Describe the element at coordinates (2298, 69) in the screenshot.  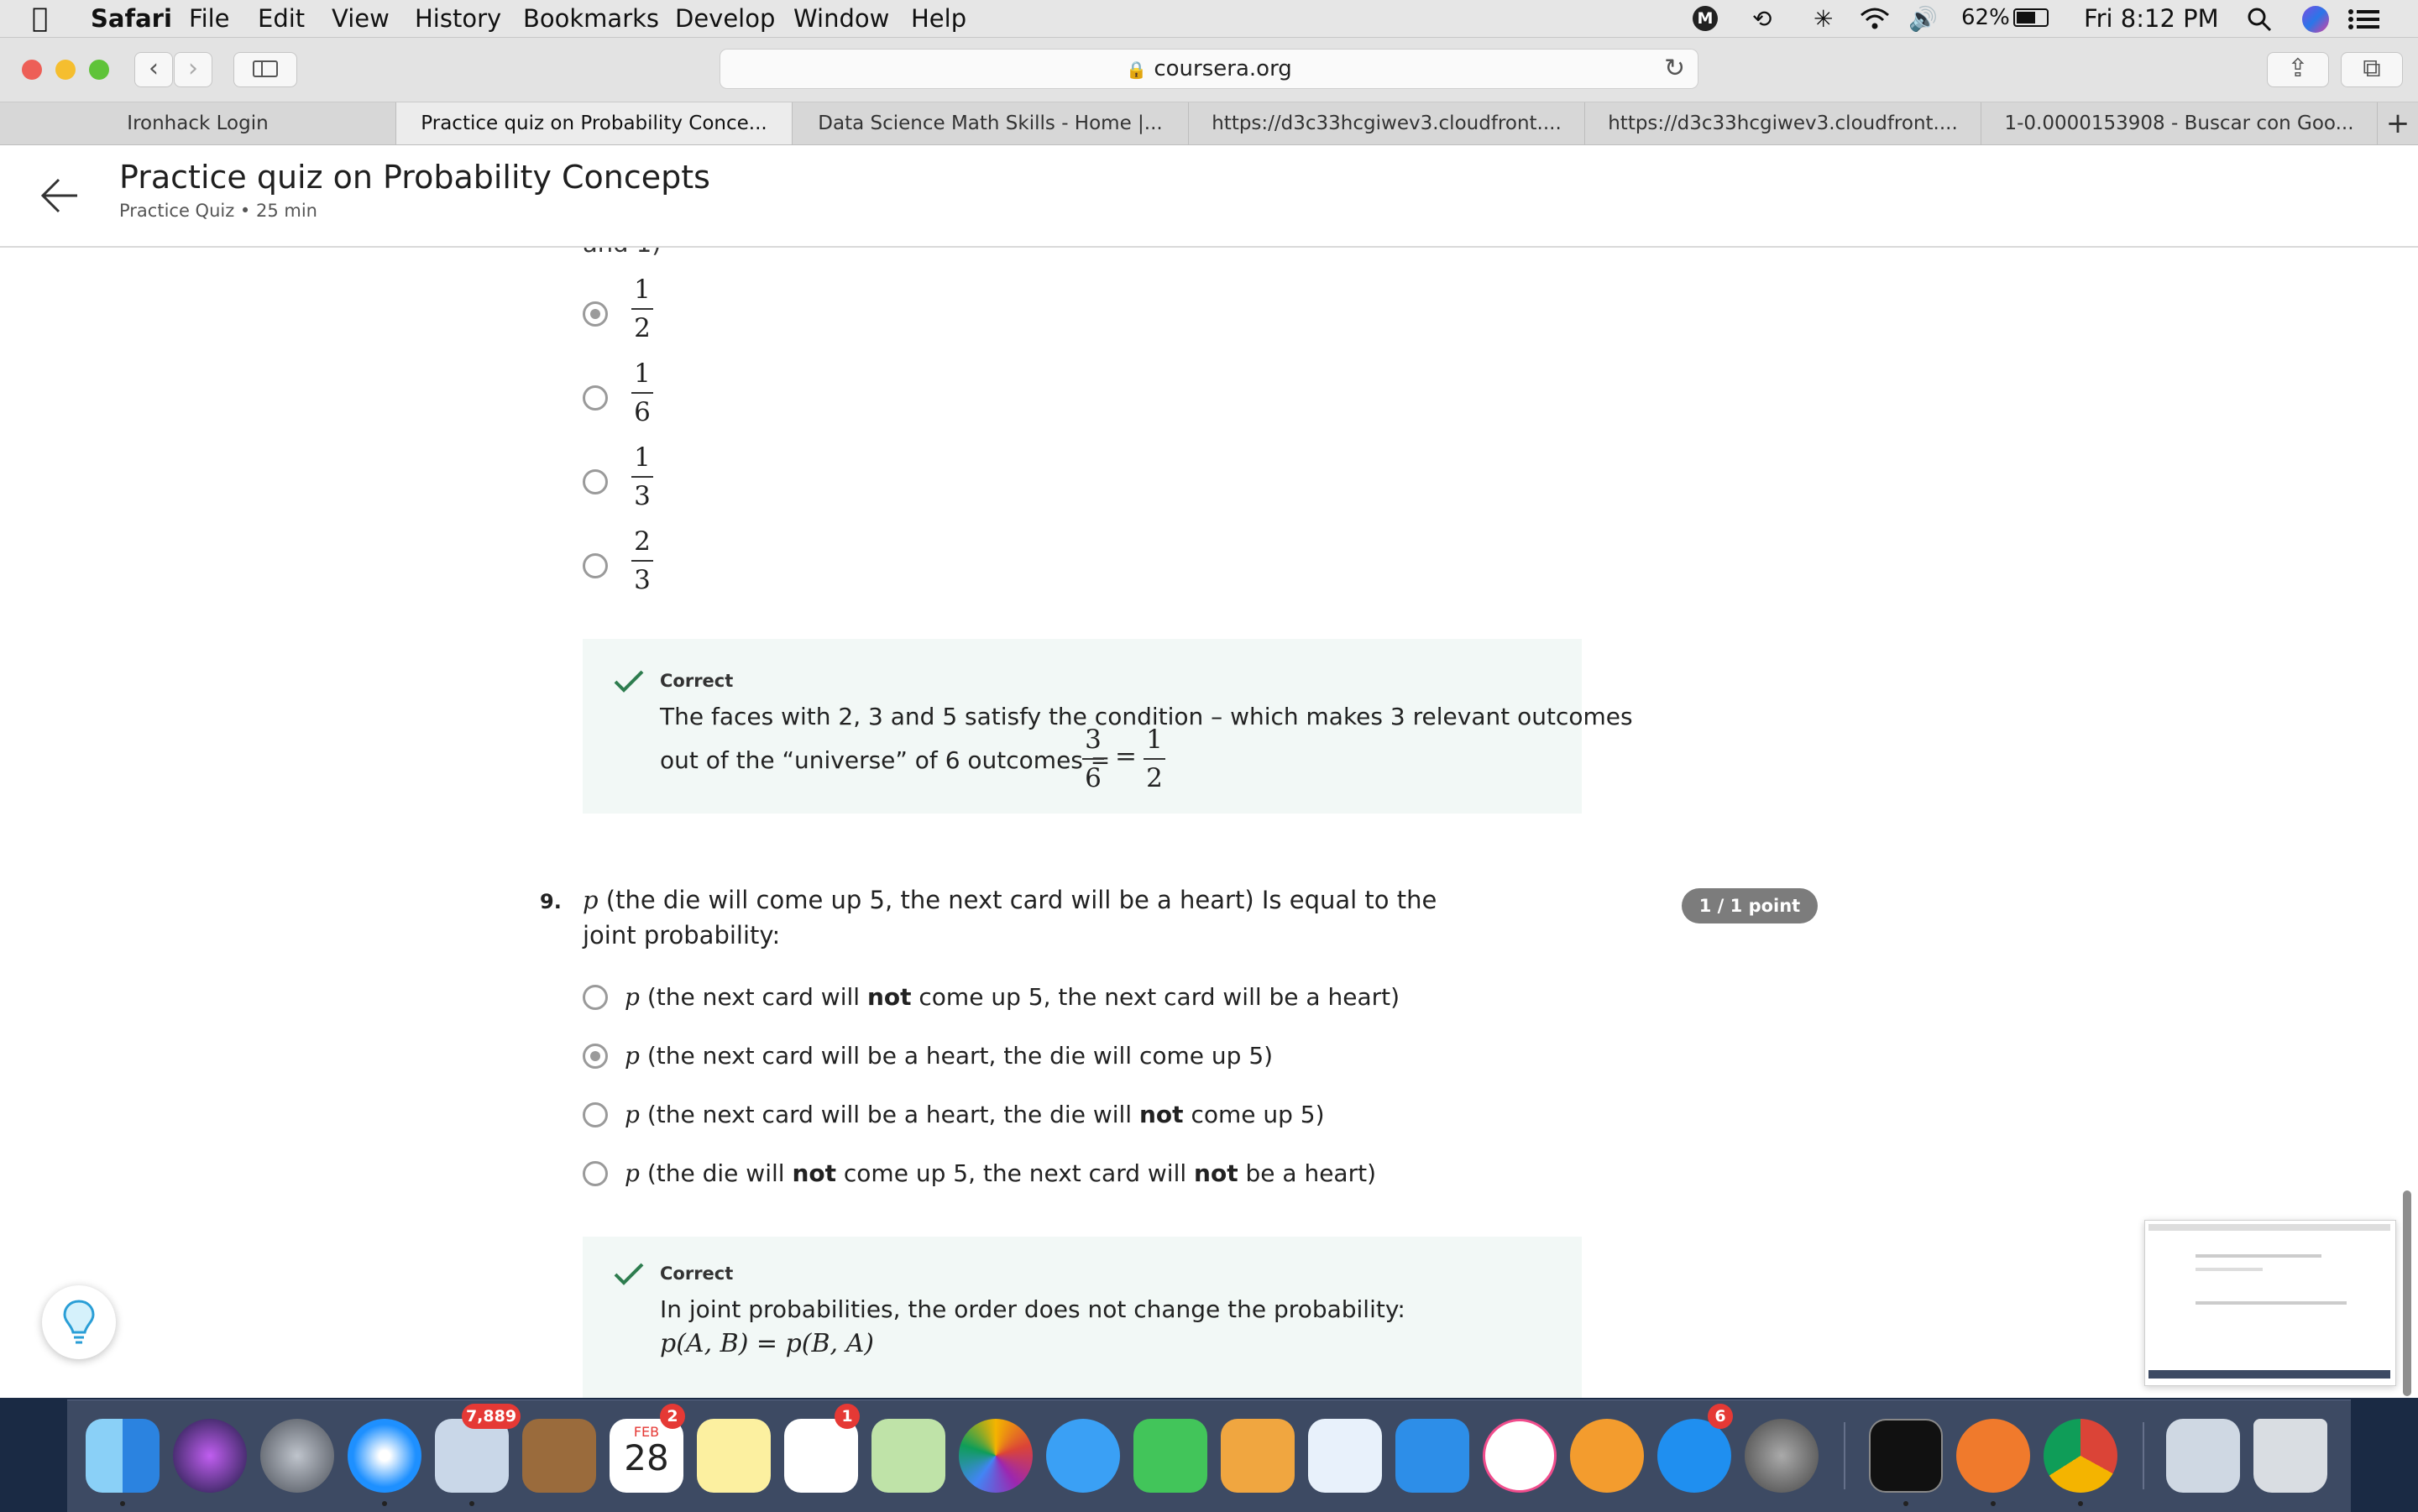
I see `share-icon: ⇪` at that location.